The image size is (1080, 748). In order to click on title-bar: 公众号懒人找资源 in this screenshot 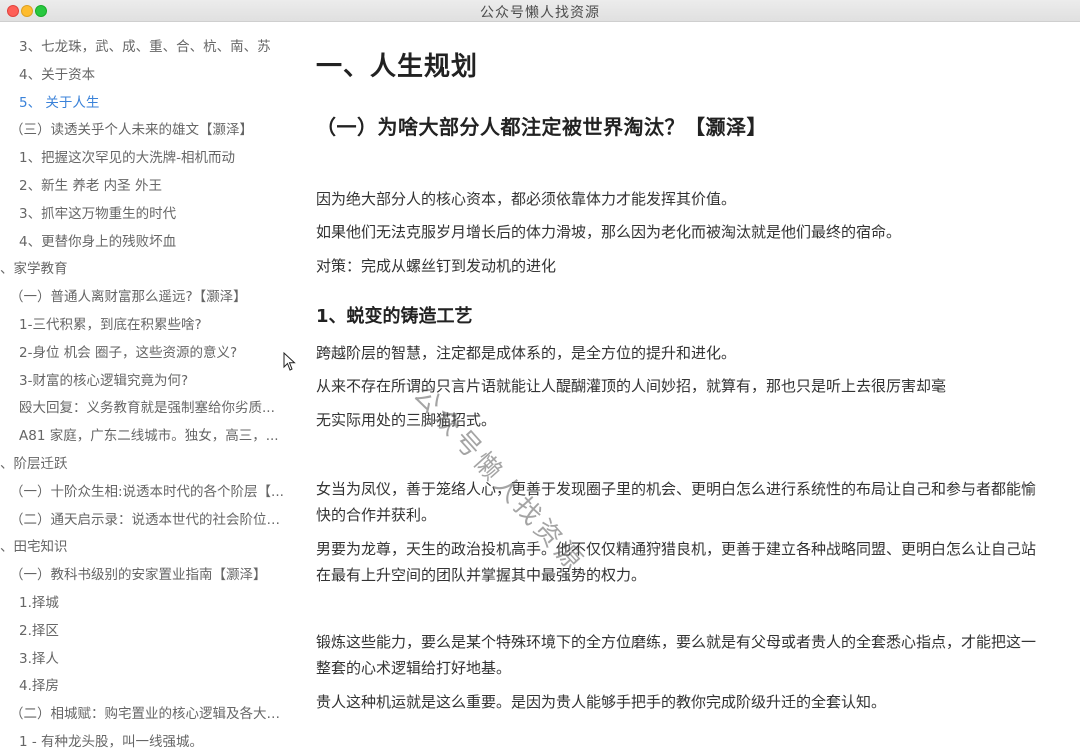, I will do `click(540, 11)`.